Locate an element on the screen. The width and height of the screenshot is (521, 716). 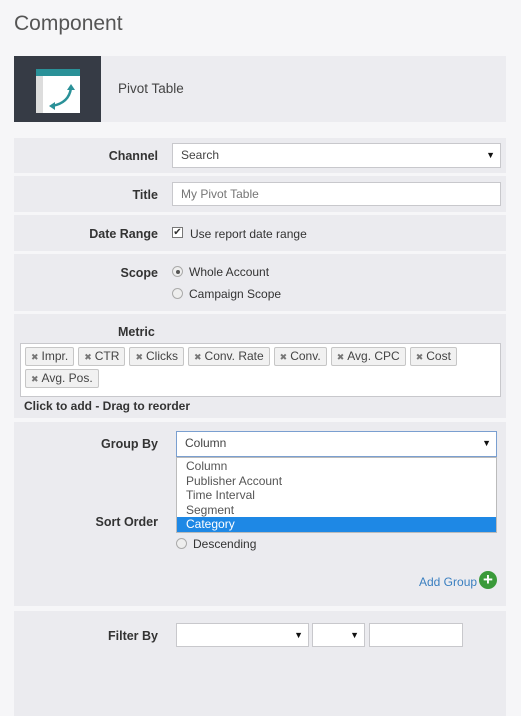
channel-row: Channel Search ▼ is located at coordinates (260, 155).